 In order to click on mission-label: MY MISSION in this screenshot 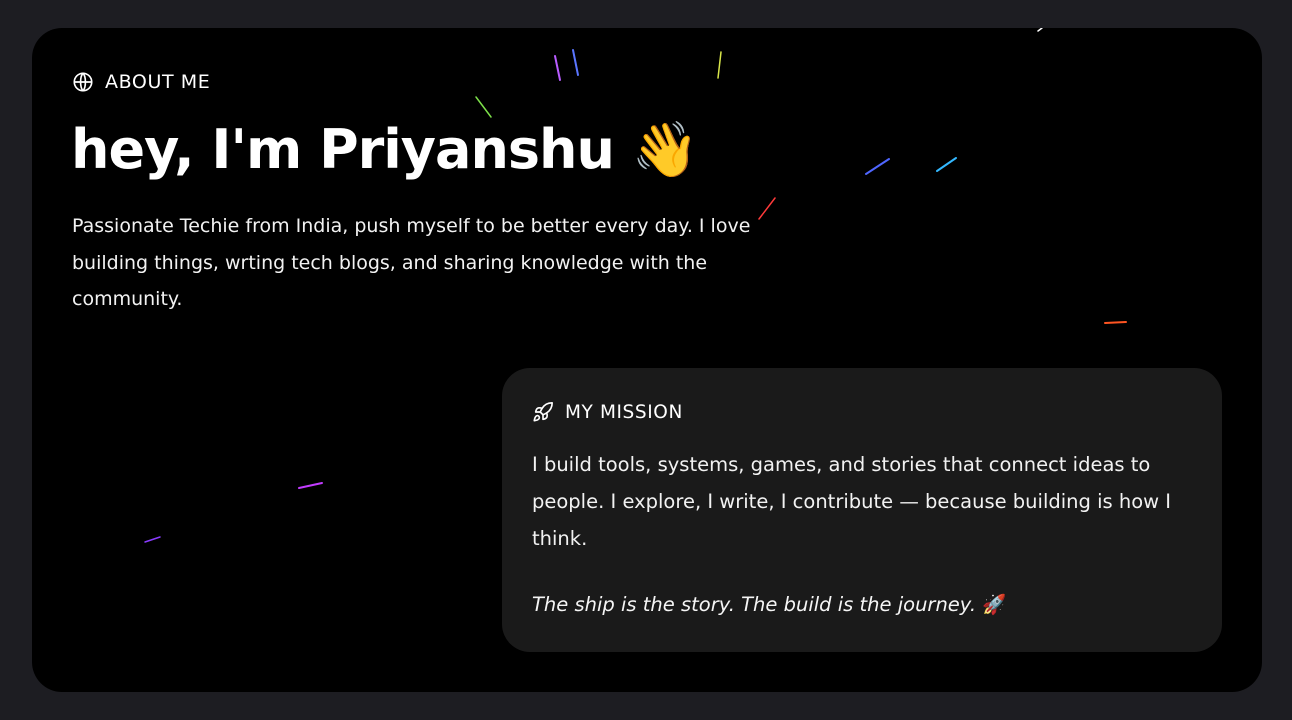, I will do `click(607, 412)`.